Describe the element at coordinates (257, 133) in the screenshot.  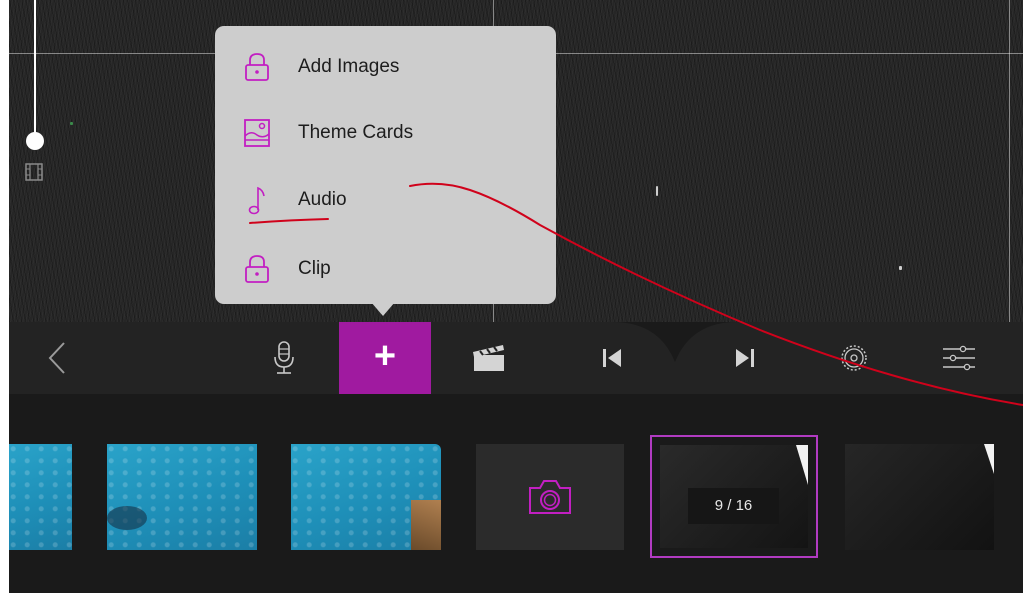
I see `image-icon` at that location.